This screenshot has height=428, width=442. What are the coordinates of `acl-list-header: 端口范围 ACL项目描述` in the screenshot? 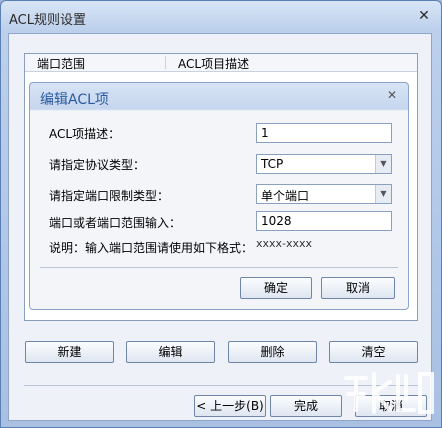 It's located at (221, 63).